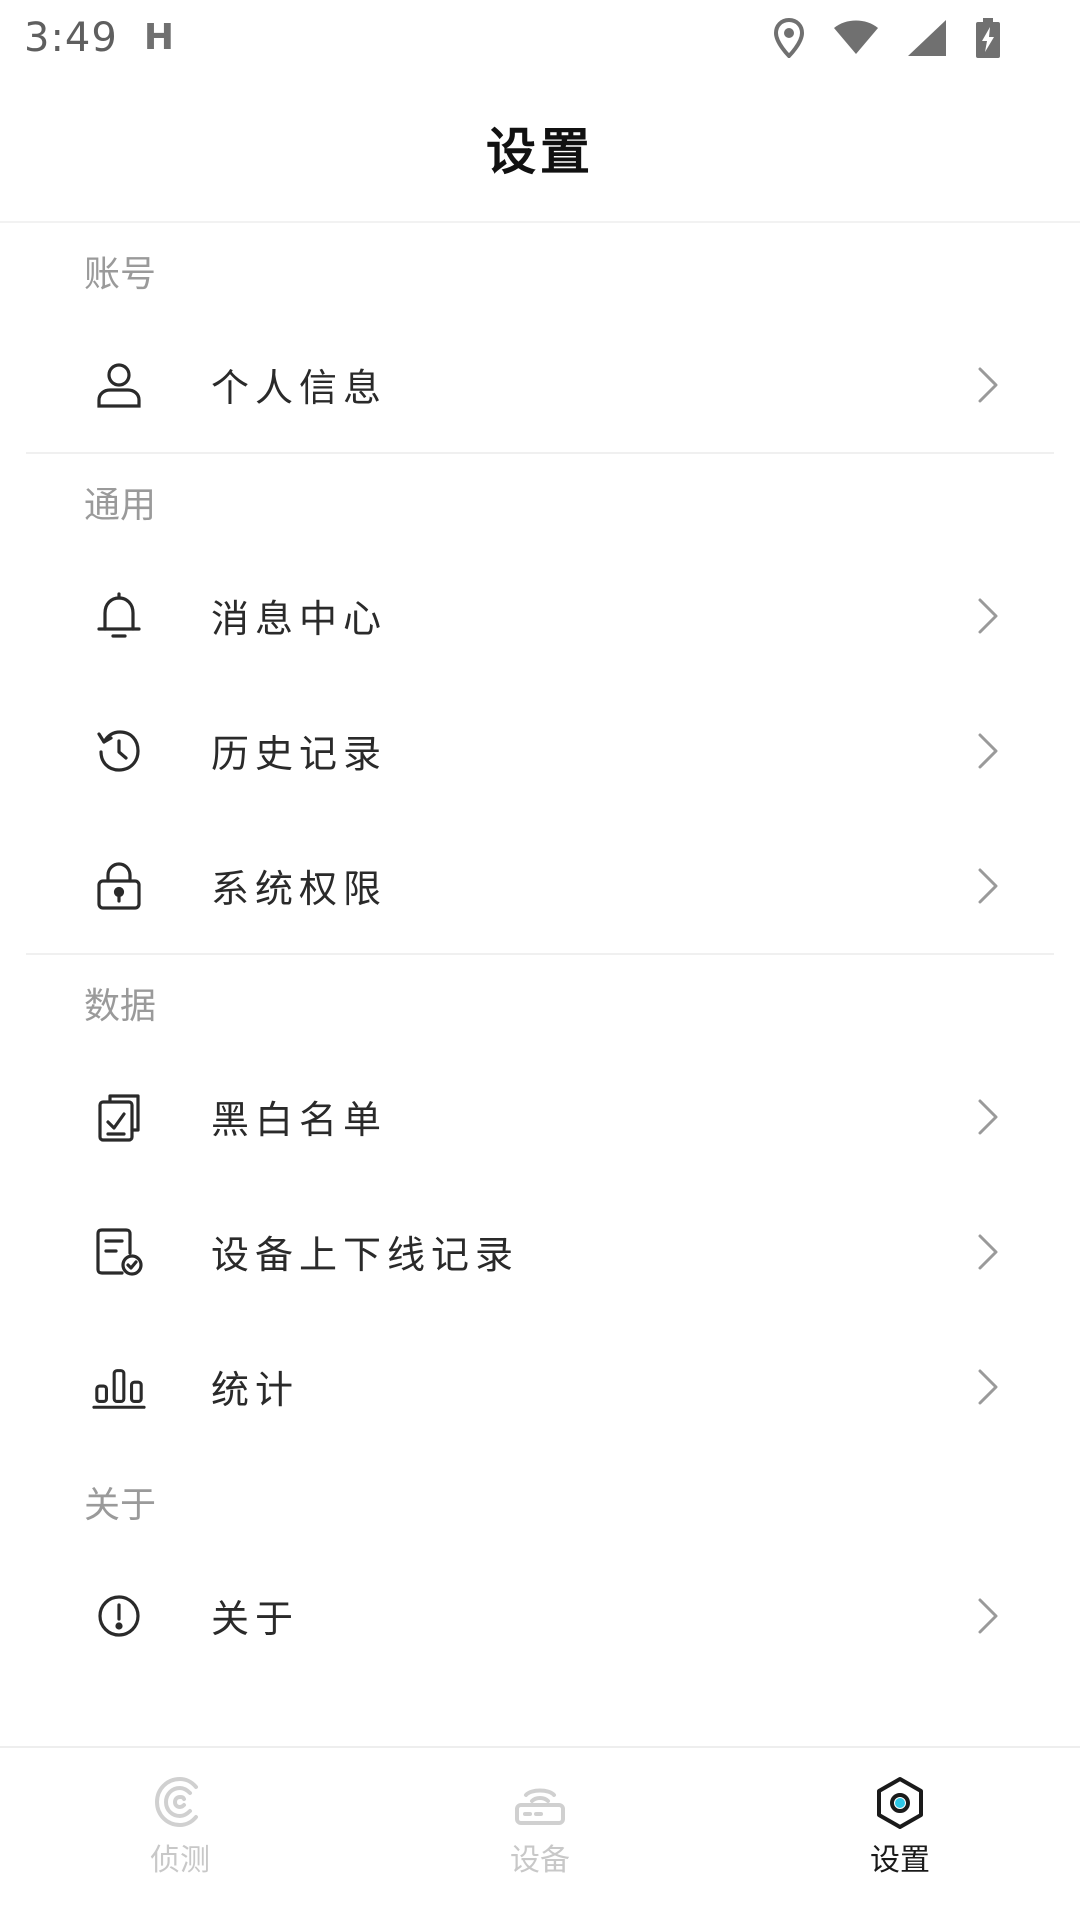 This screenshot has height=1920, width=1080. I want to click on user-icon, so click(119, 385).